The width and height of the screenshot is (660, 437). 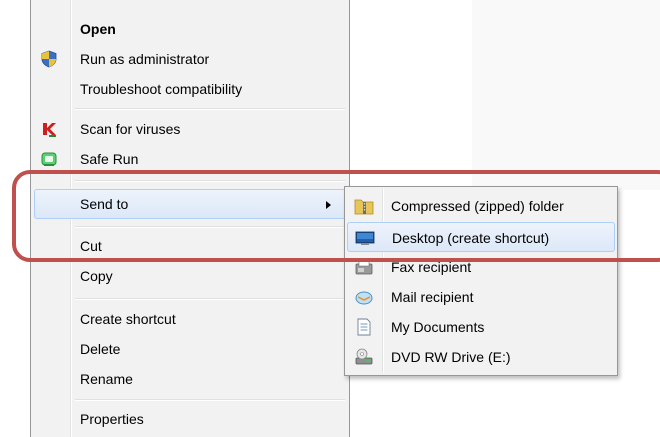 What do you see at coordinates (190, 349) in the screenshot?
I see `menu-item-delete: Delete` at bounding box center [190, 349].